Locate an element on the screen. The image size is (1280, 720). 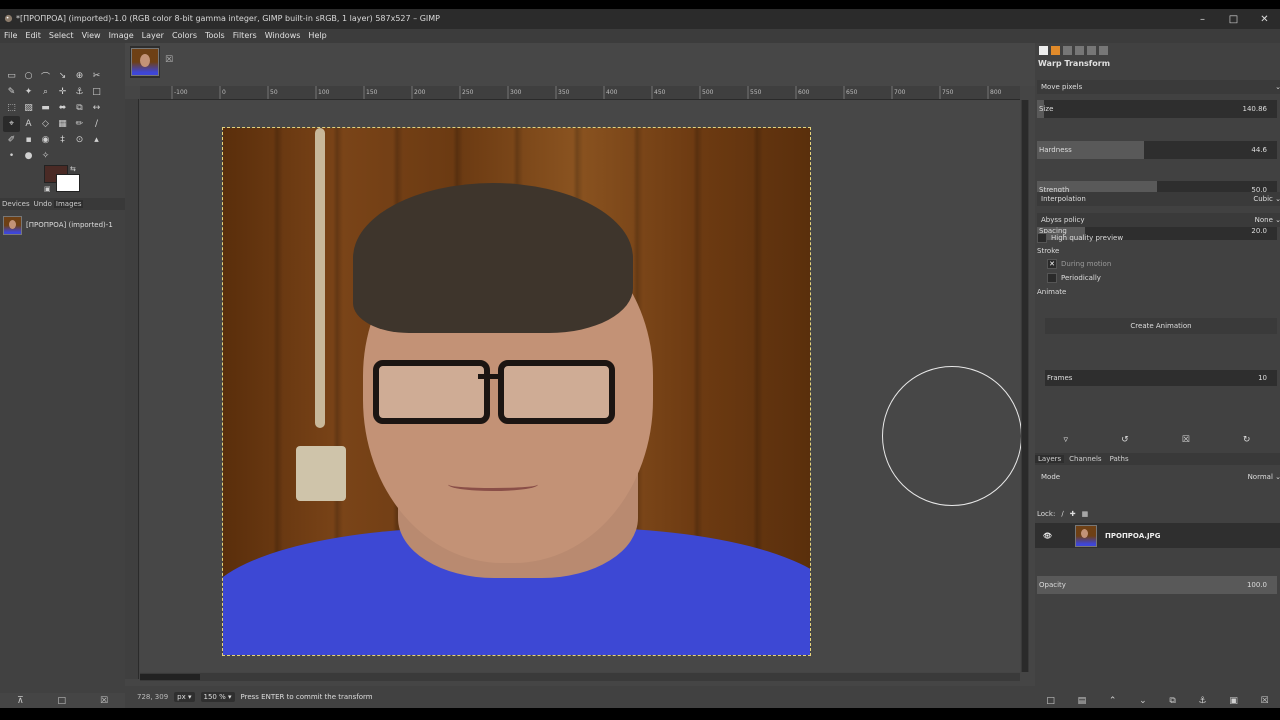
hardness-slider: Hardness 44.6 is located at coordinates (1157, 150).